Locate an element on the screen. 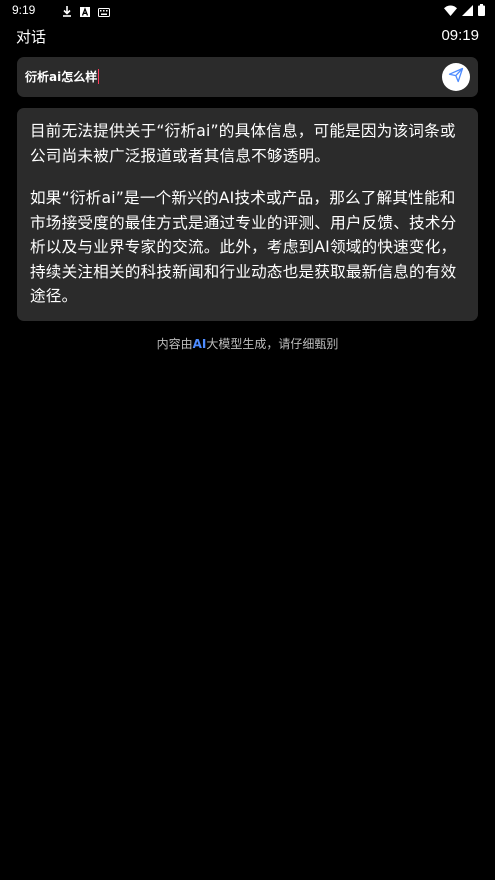 This screenshot has width=495, height=880. ai-disclaimer: 内容由AI大模型生成，请仔细甄别 is located at coordinates (247, 343).